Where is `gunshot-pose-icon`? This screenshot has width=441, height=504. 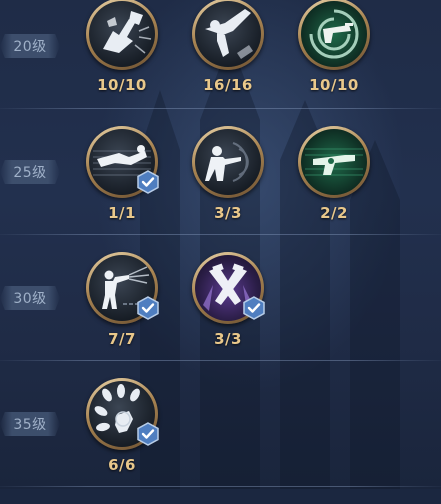 gunshot-pose-icon is located at coordinates (228, 162).